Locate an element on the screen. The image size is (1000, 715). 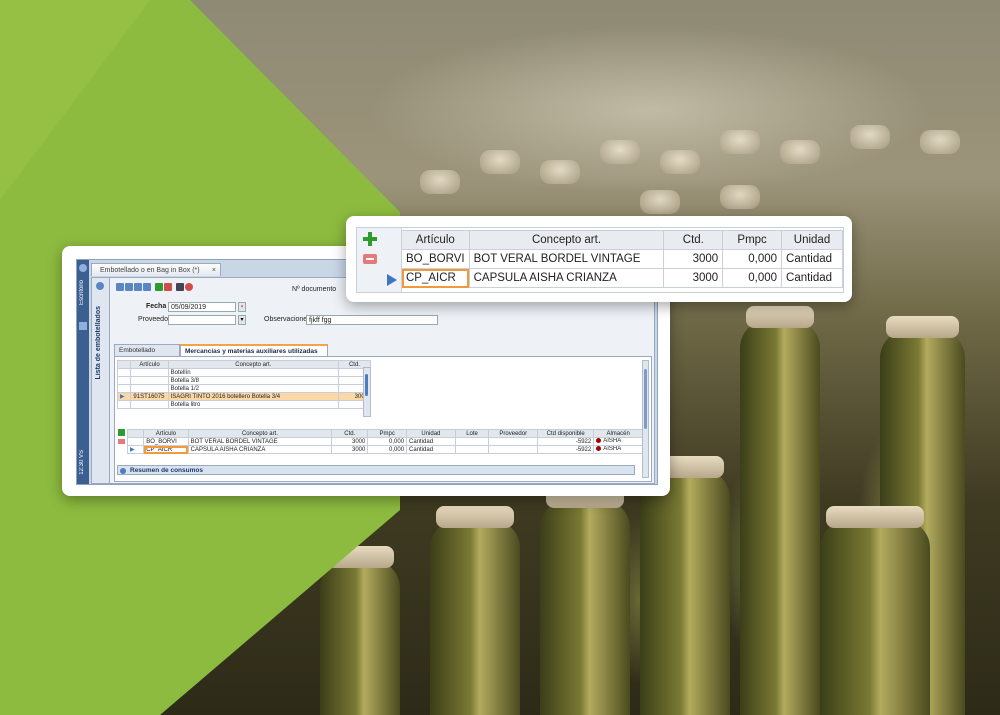
desktop-label: Escritorio is located at coordinates (82, 293).